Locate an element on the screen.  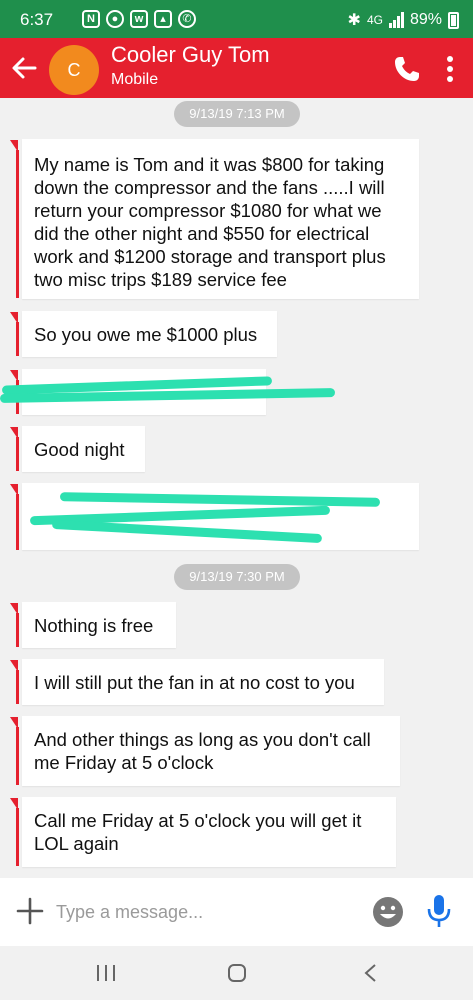
notification-w-icon: w is located at coordinates (139, 19).